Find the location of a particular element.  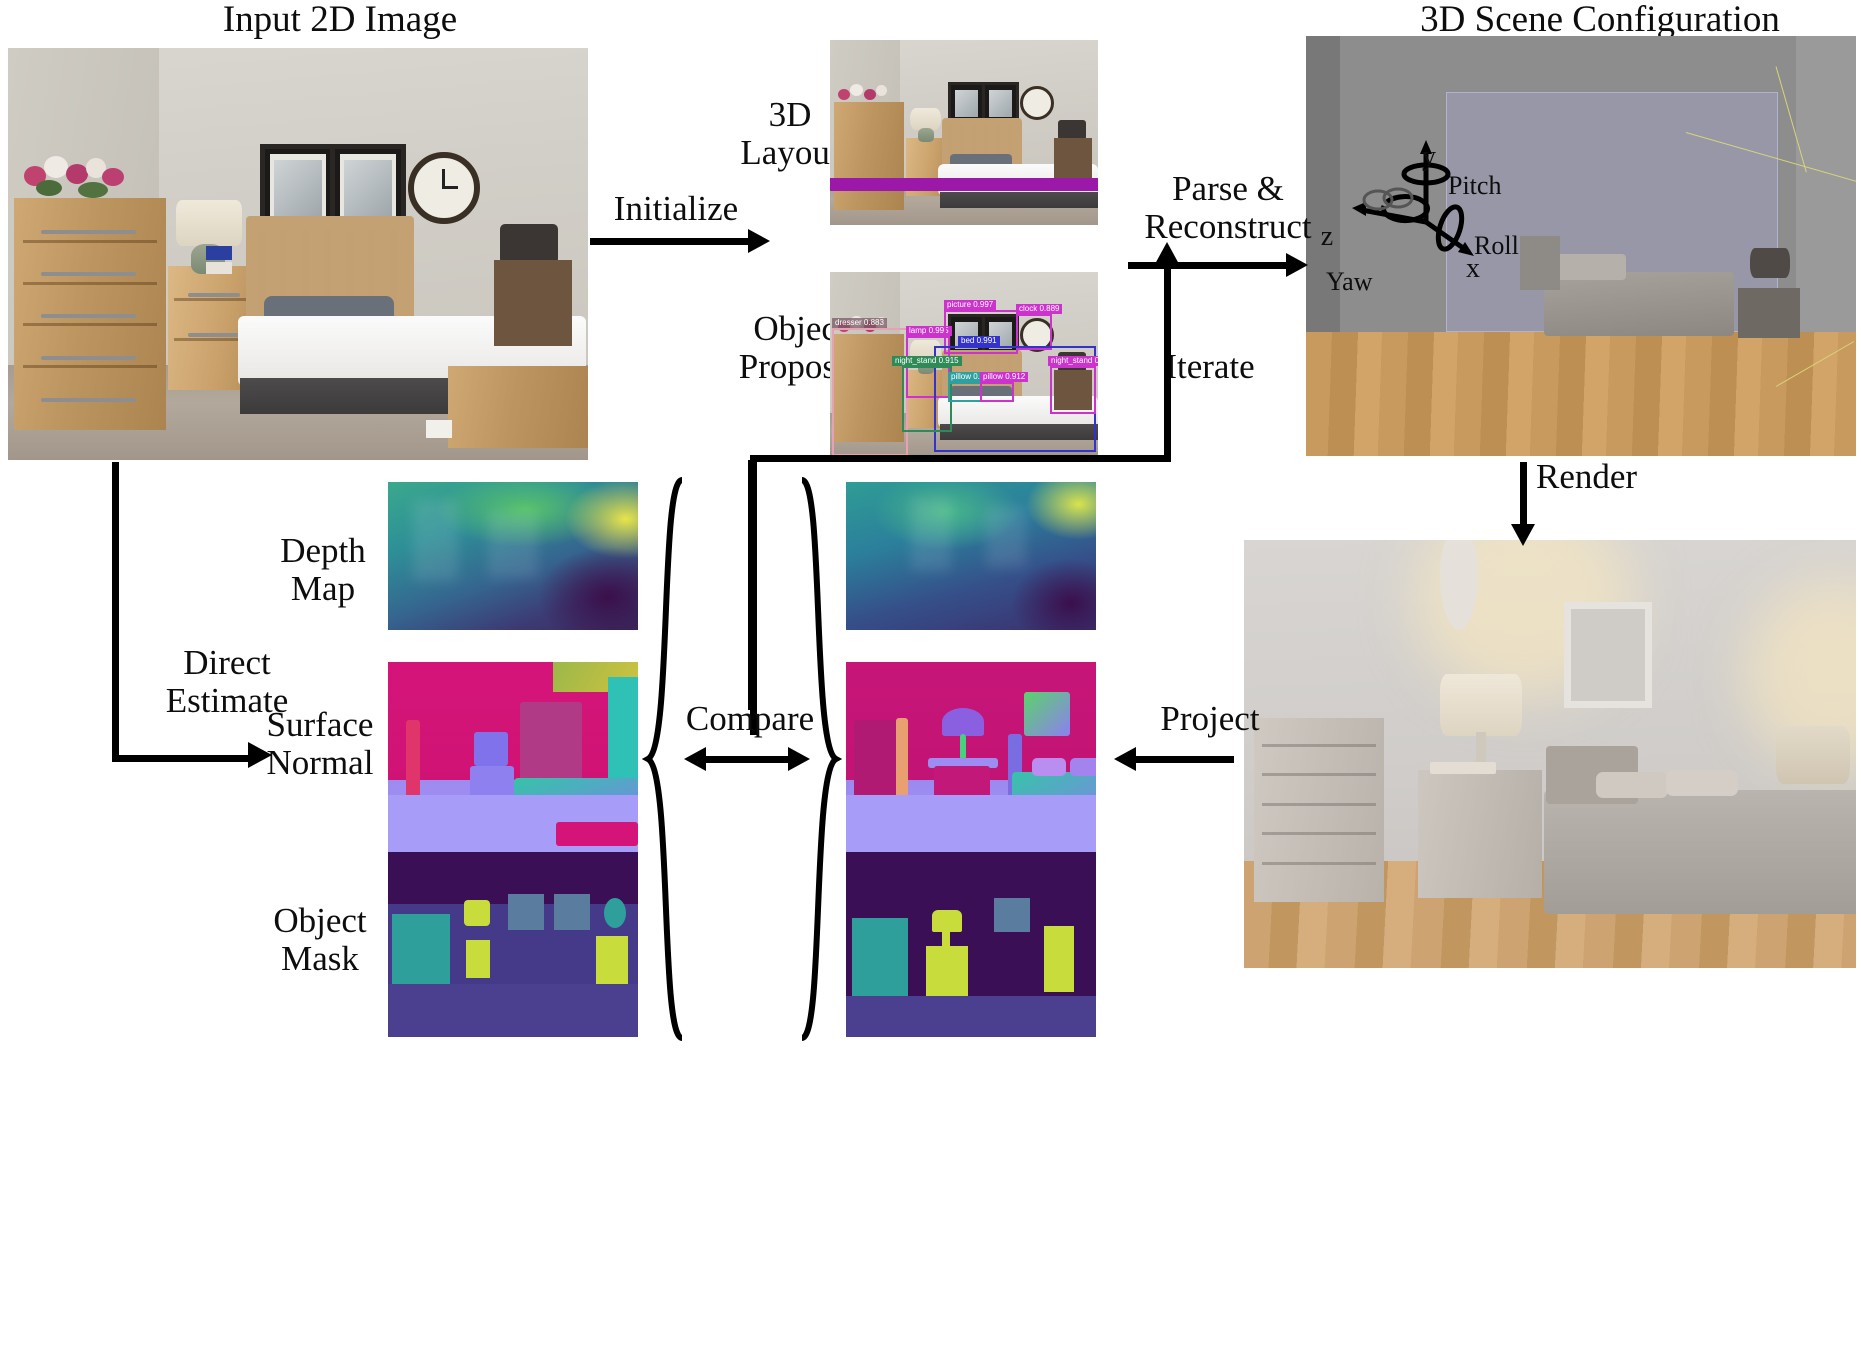

tag-photo is located at coordinates (439, 429).